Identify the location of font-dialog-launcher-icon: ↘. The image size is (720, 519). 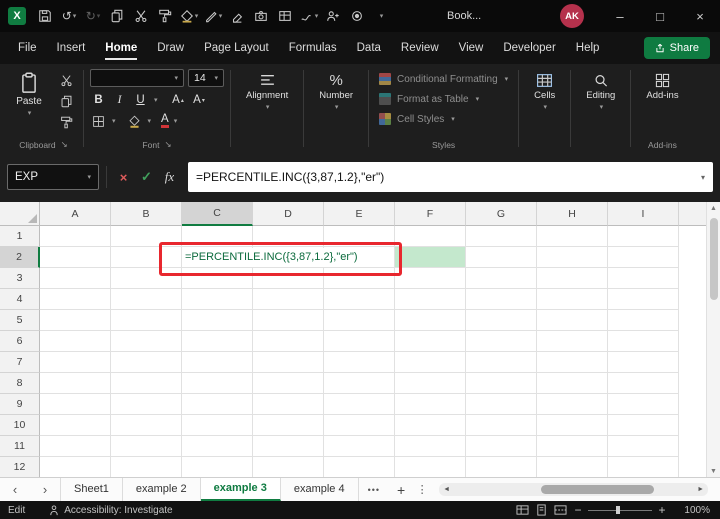
(167, 144).